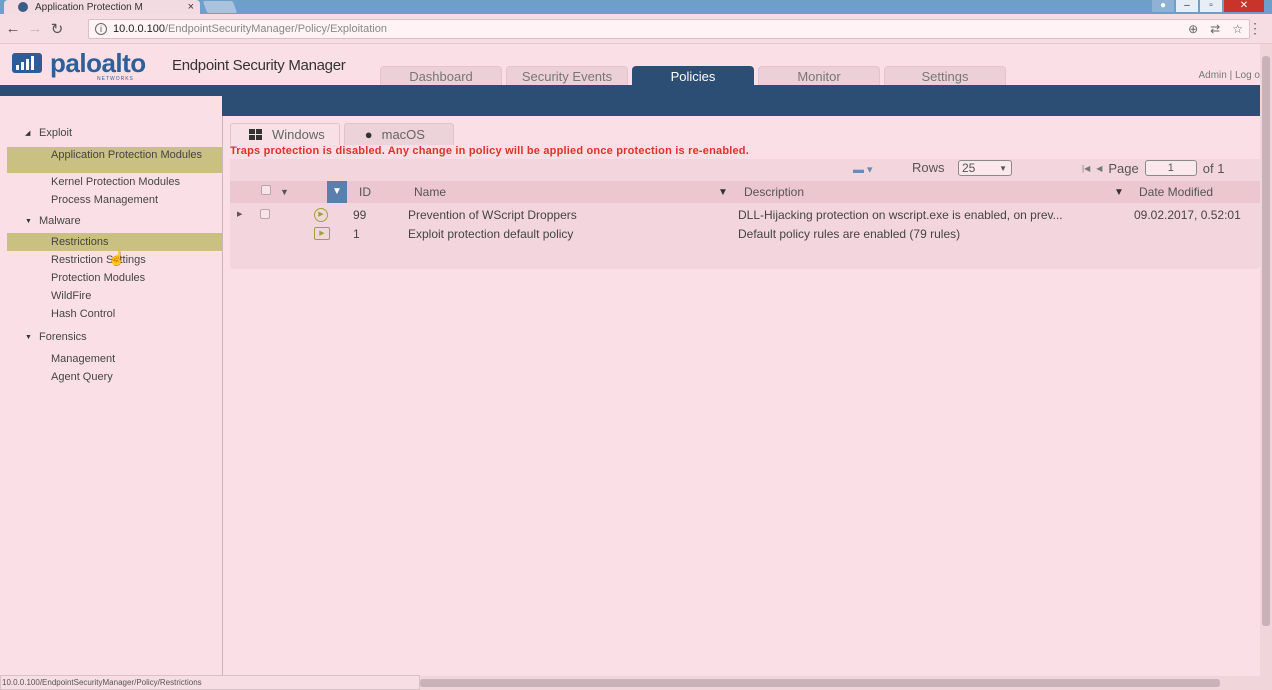  Describe the element at coordinates (27, 63) in the screenshot. I see `logo-bars-icon` at that location.